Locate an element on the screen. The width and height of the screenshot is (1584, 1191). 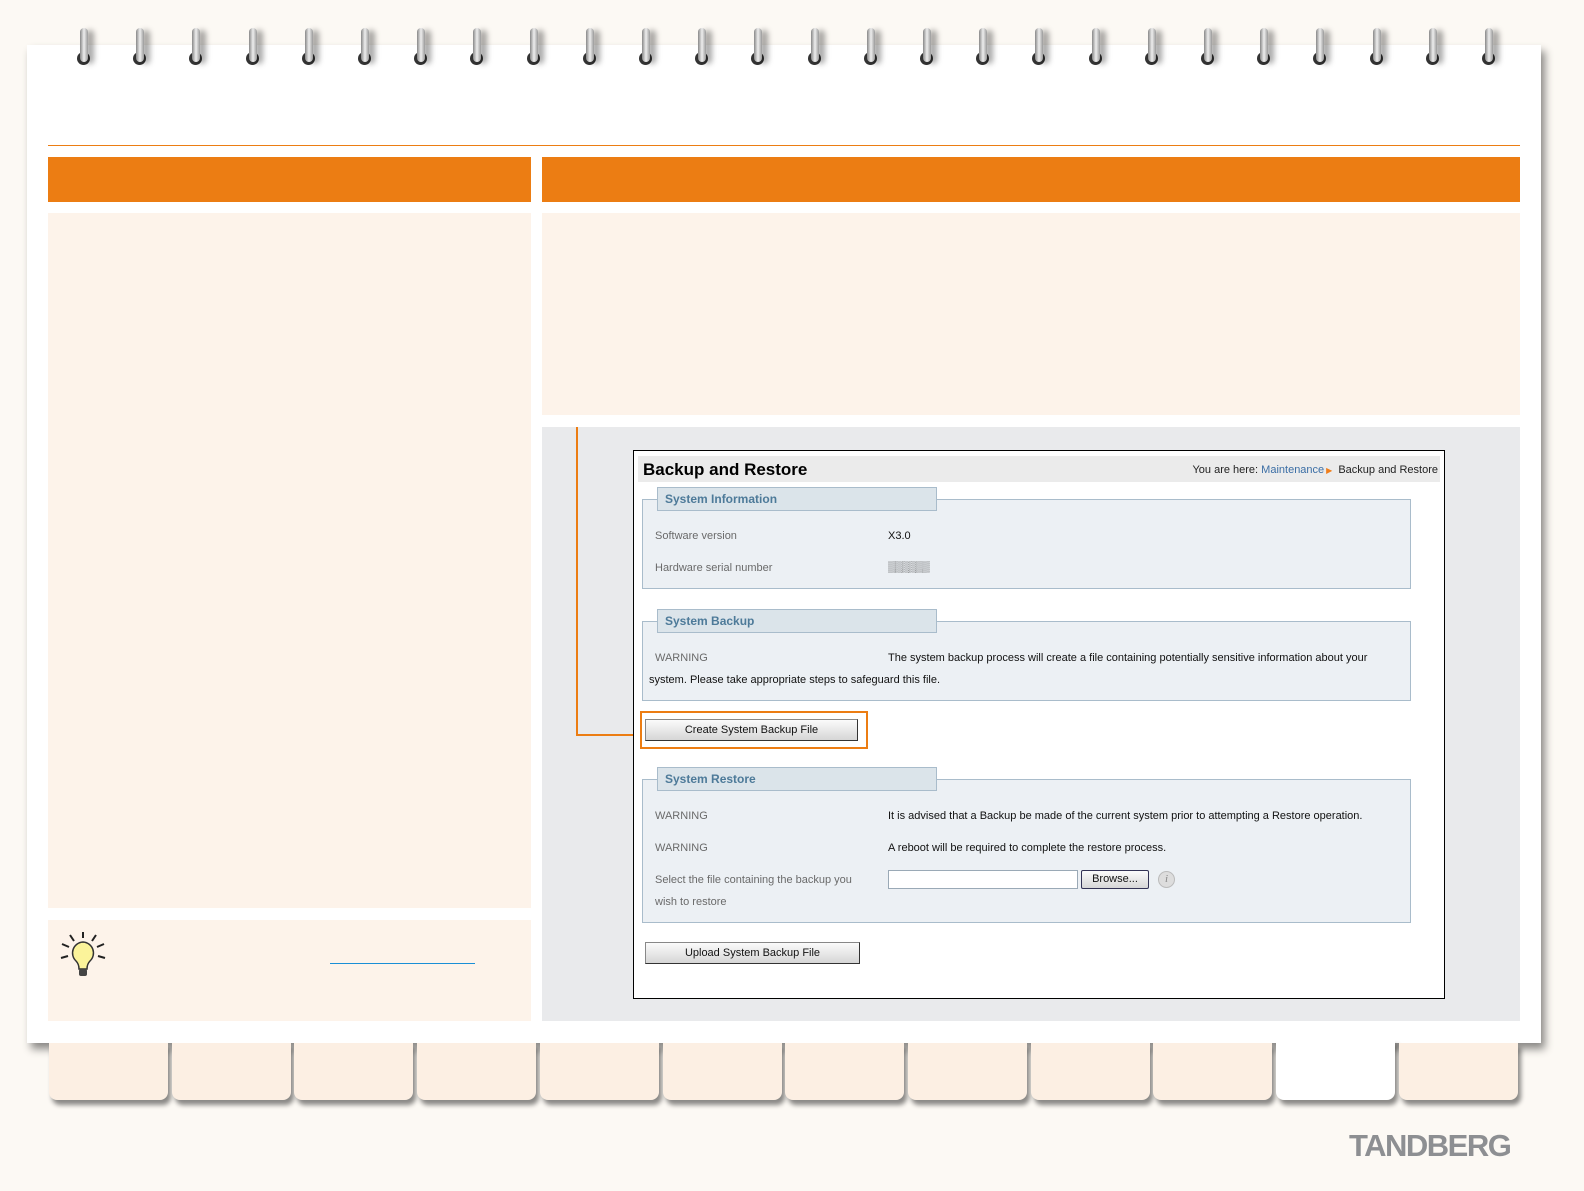
section-legend: System Restore is located at coordinates (797, 779).